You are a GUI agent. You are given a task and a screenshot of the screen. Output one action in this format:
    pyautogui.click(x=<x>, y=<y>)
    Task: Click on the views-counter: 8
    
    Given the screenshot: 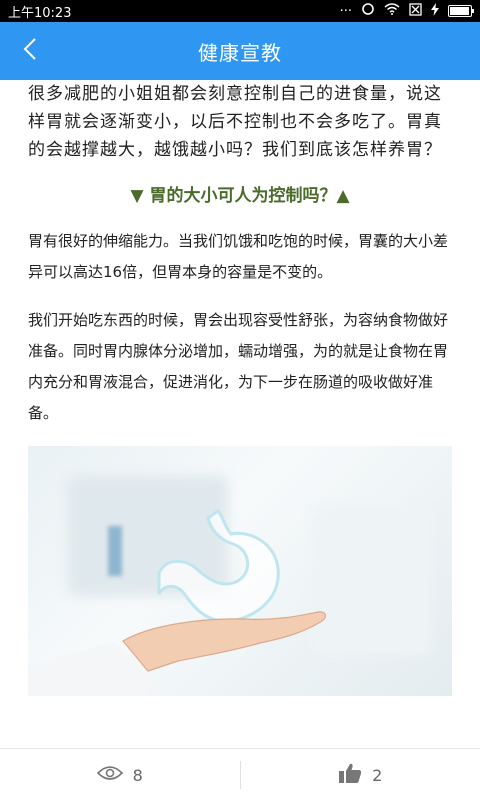 What is the action you would take?
    pyautogui.click(x=120, y=775)
    